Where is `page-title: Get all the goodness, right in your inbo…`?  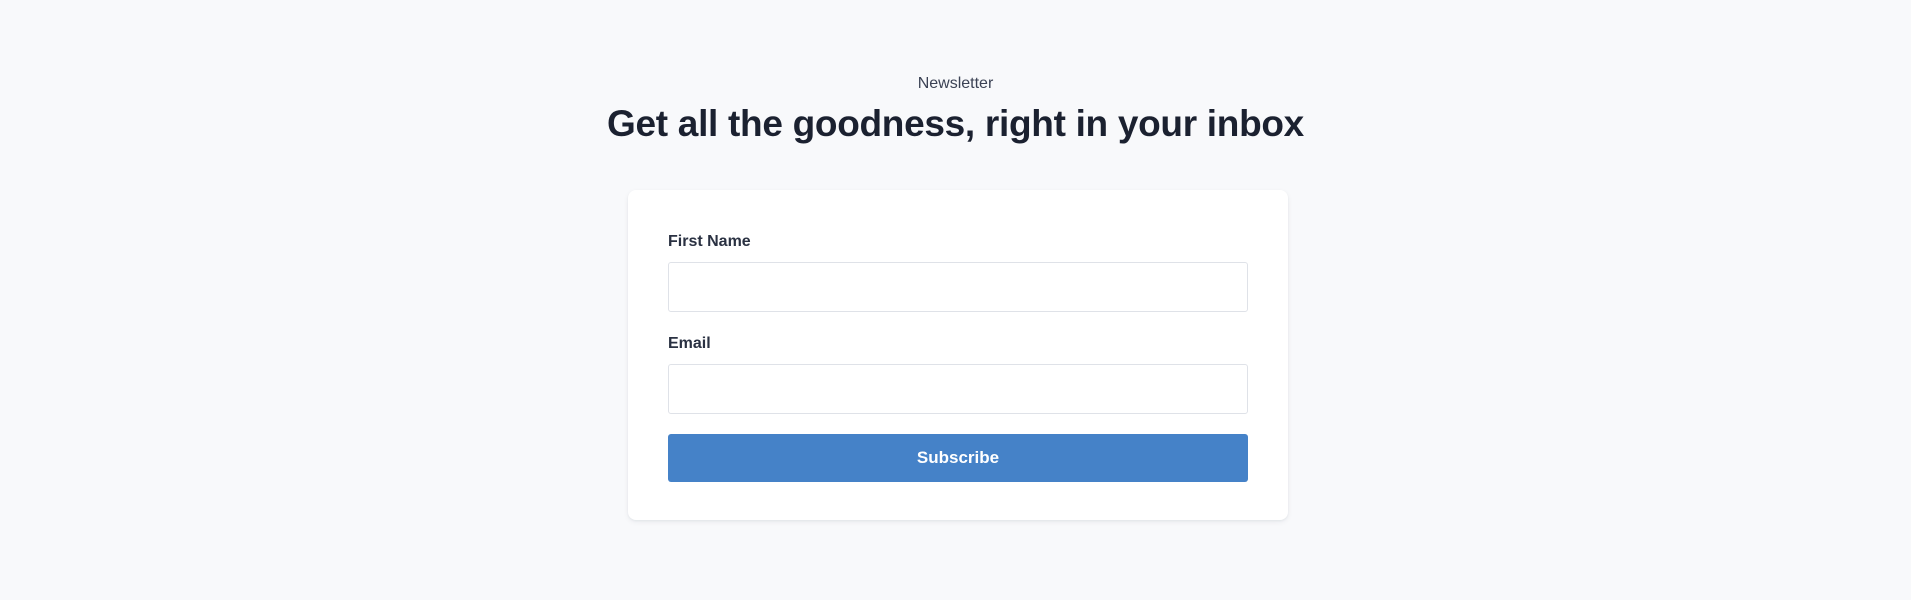 page-title: Get all the goodness, right in your inbo… is located at coordinates (955, 123).